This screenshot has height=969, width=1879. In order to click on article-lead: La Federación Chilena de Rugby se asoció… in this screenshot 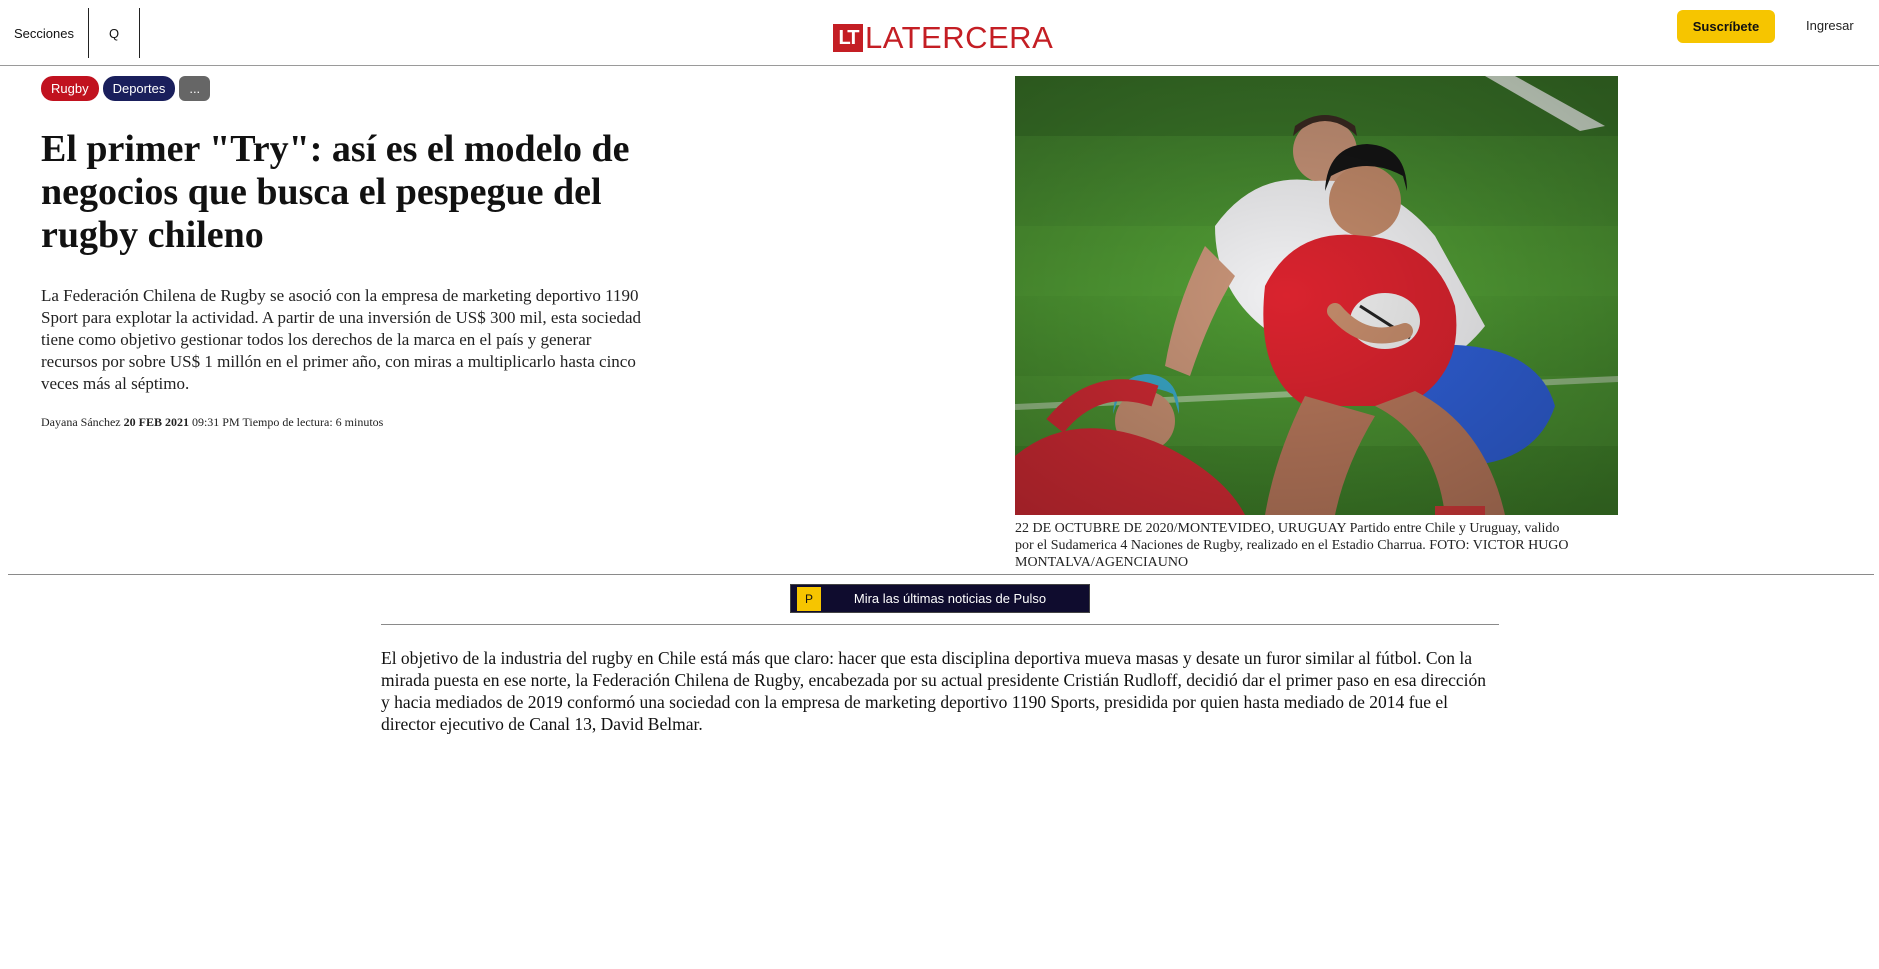, I will do `click(341, 339)`.